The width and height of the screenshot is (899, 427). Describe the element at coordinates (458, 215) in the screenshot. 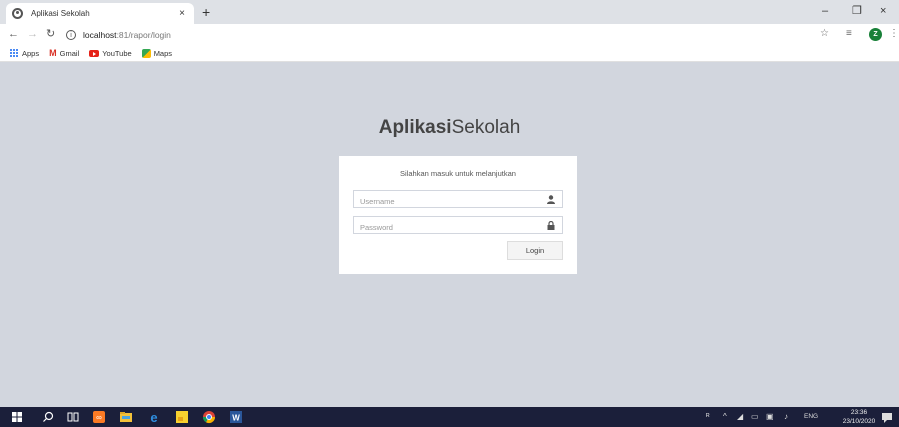

I see `login-box: Silahkan masuk untuk melanjutkan Login` at that location.